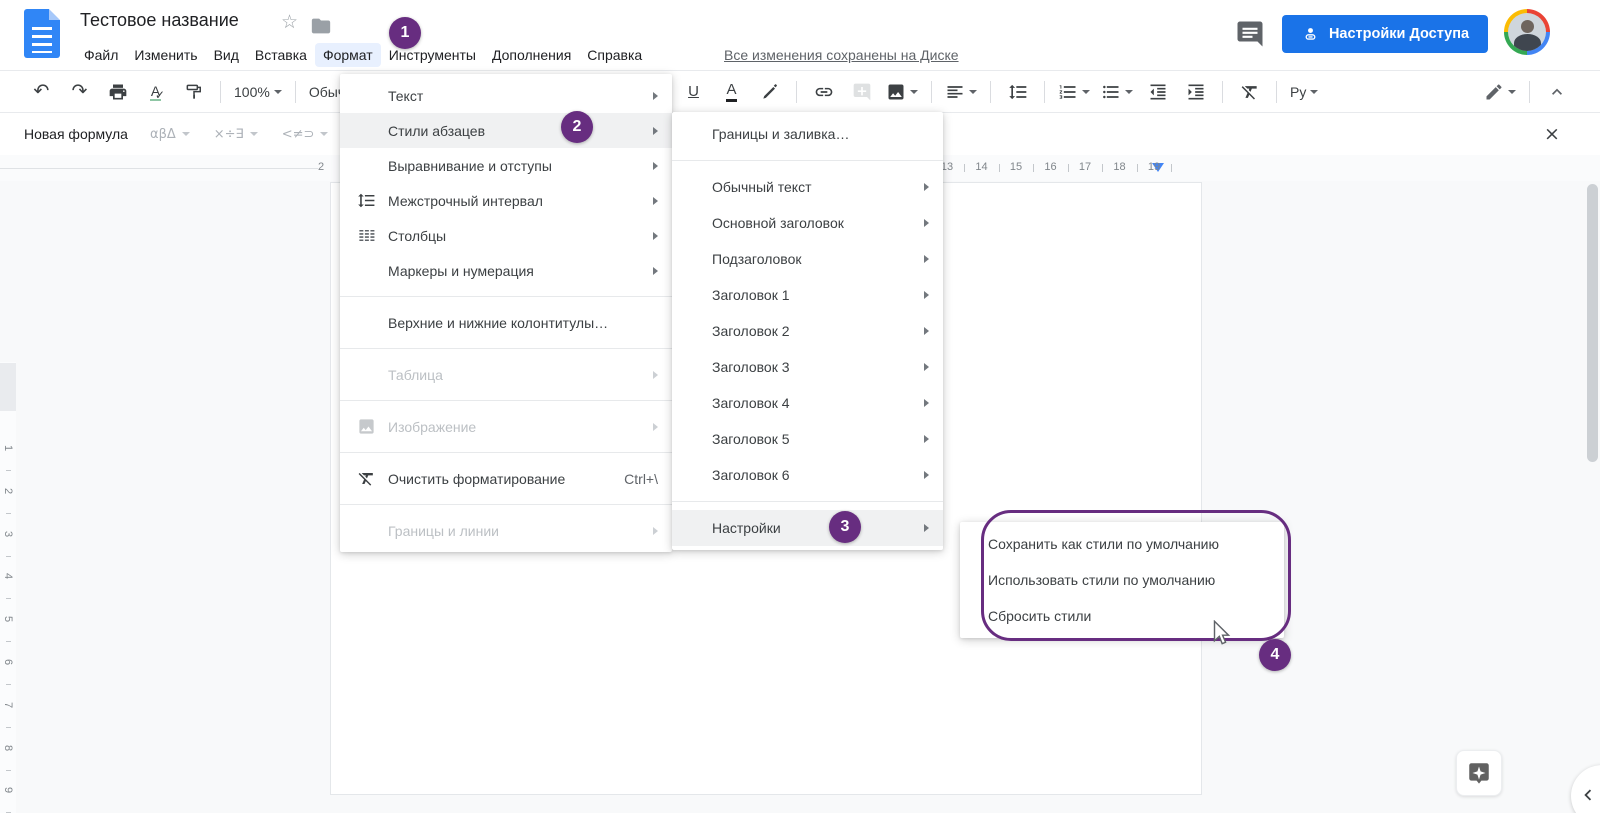 This screenshot has width=1600, height=813. Describe the element at coordinates (461, 270) in the screenshot. I see `format-menu-item-label: Маркеры и нумерация` at that location.